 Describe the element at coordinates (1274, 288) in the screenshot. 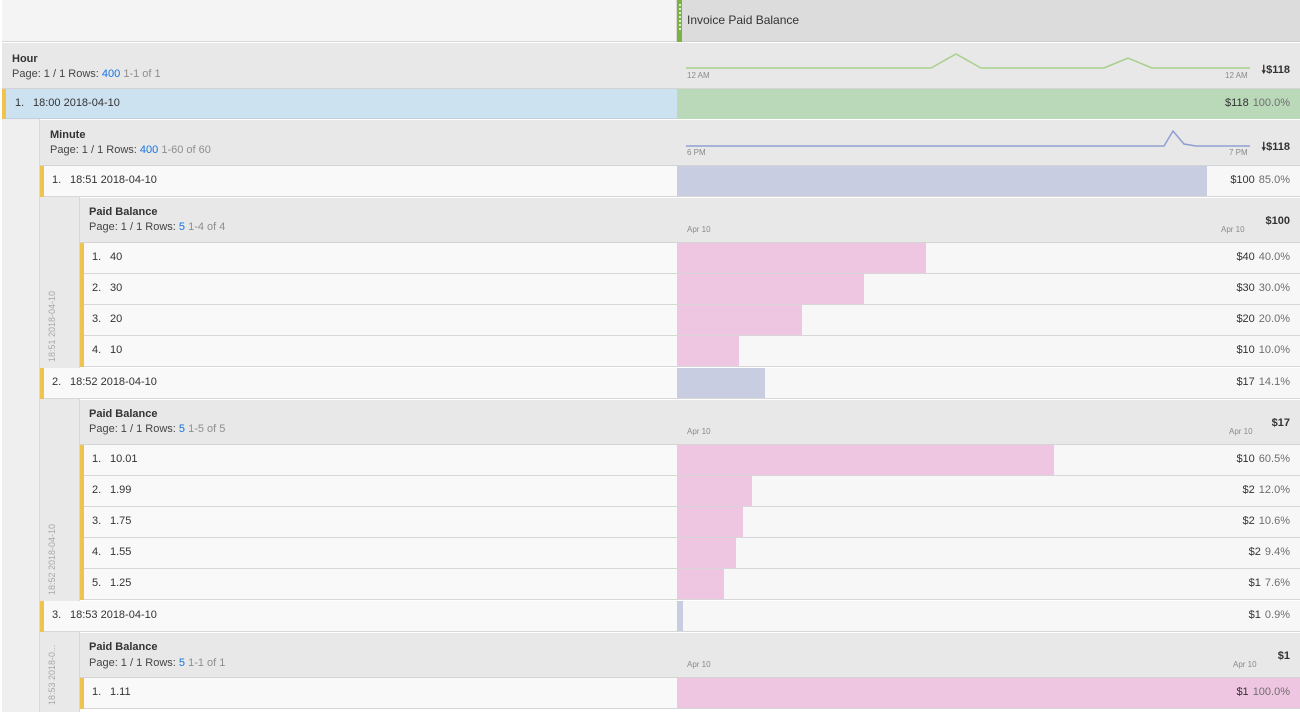

I see `percent: 30.0%` at that location.